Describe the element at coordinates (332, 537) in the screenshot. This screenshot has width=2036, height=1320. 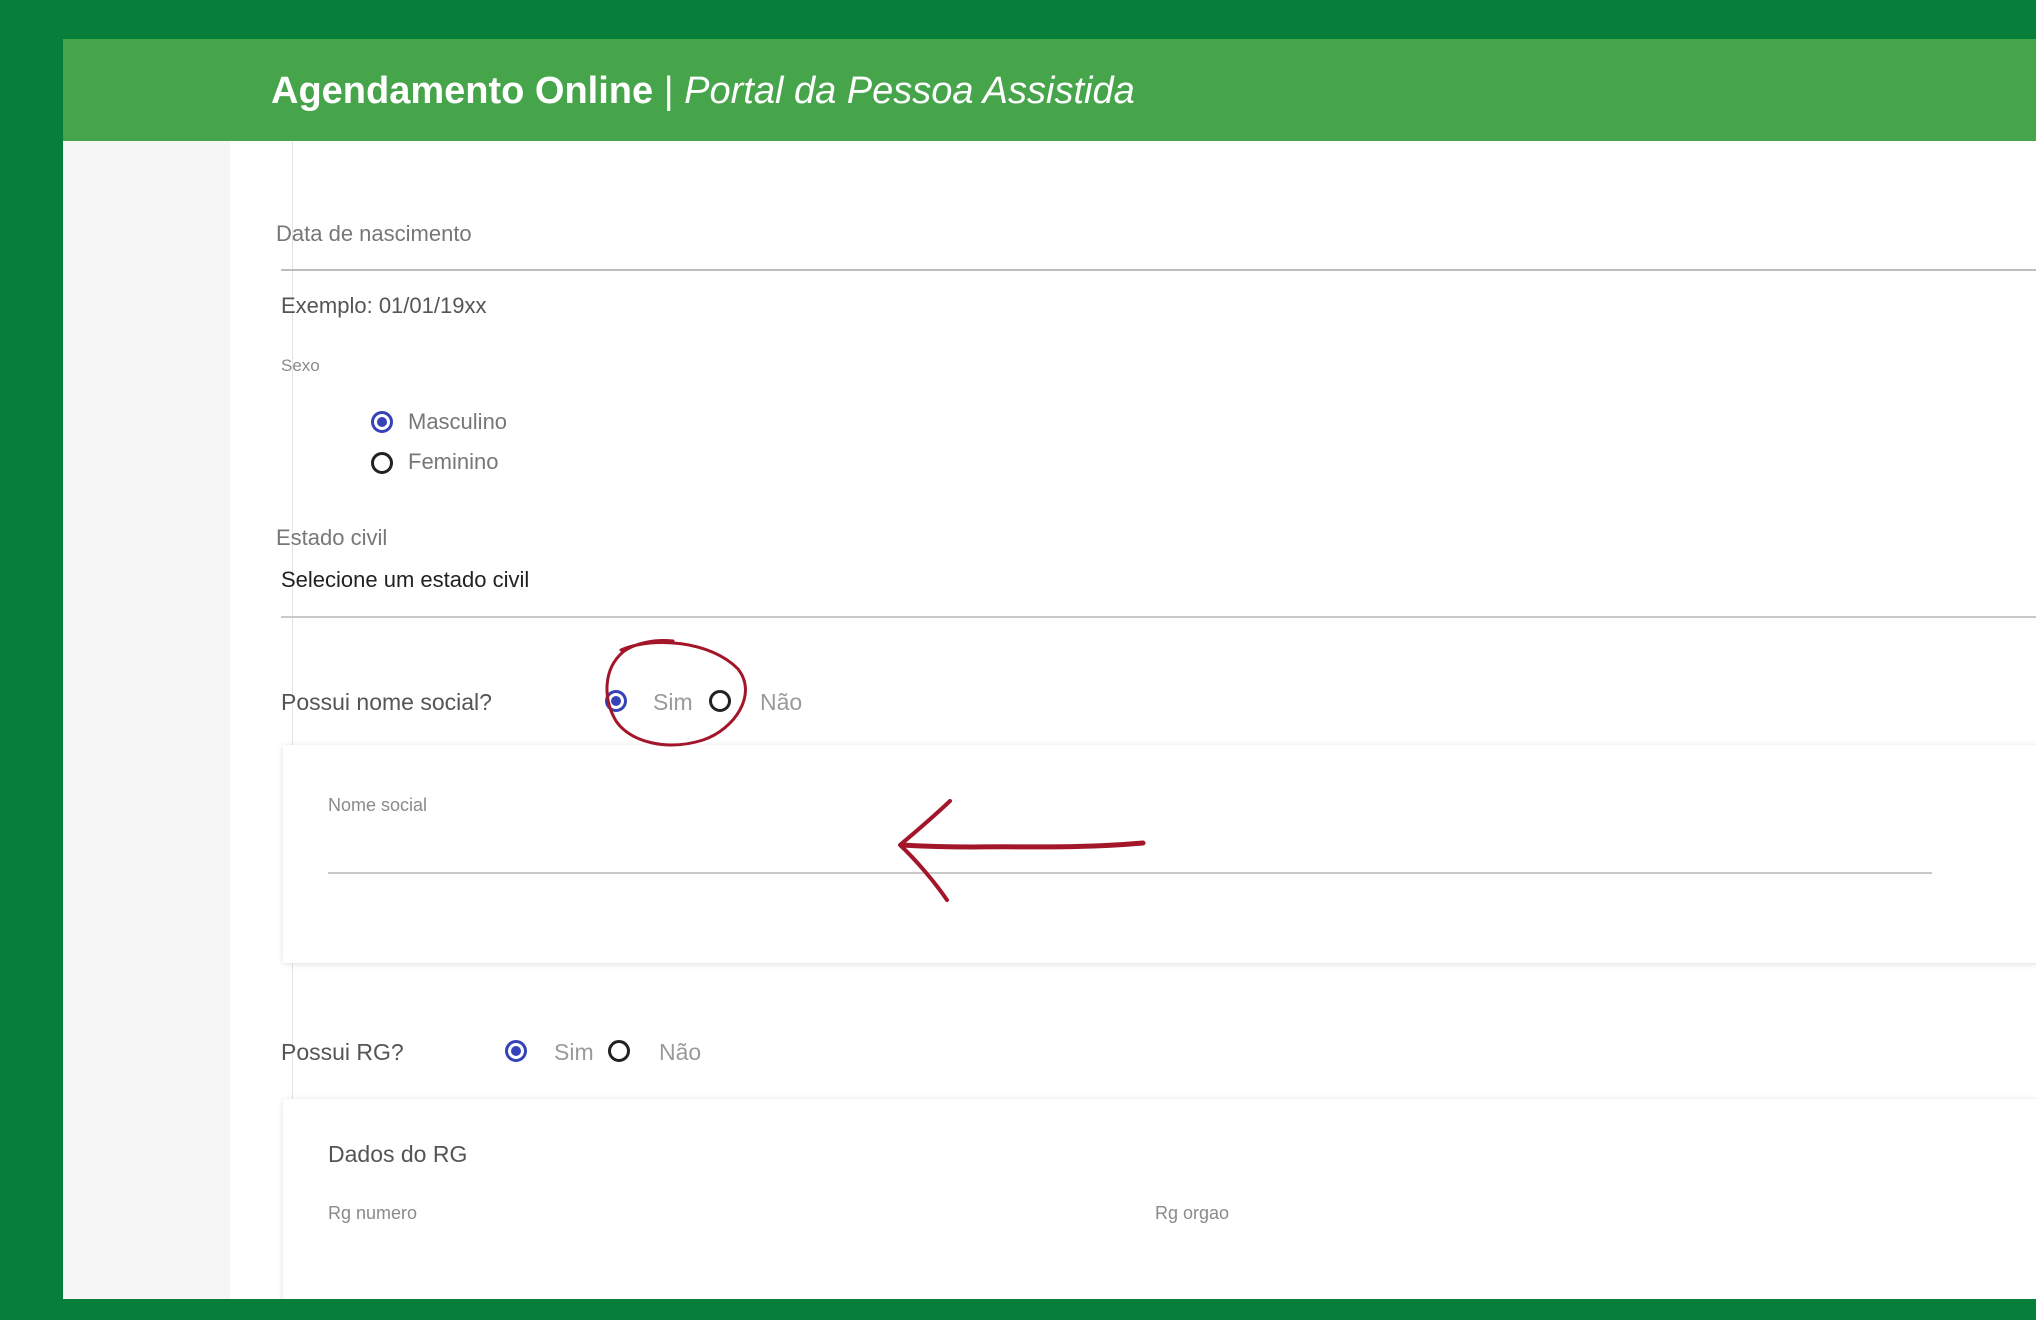
I see `civil-status-label: Estado civil` at that location.